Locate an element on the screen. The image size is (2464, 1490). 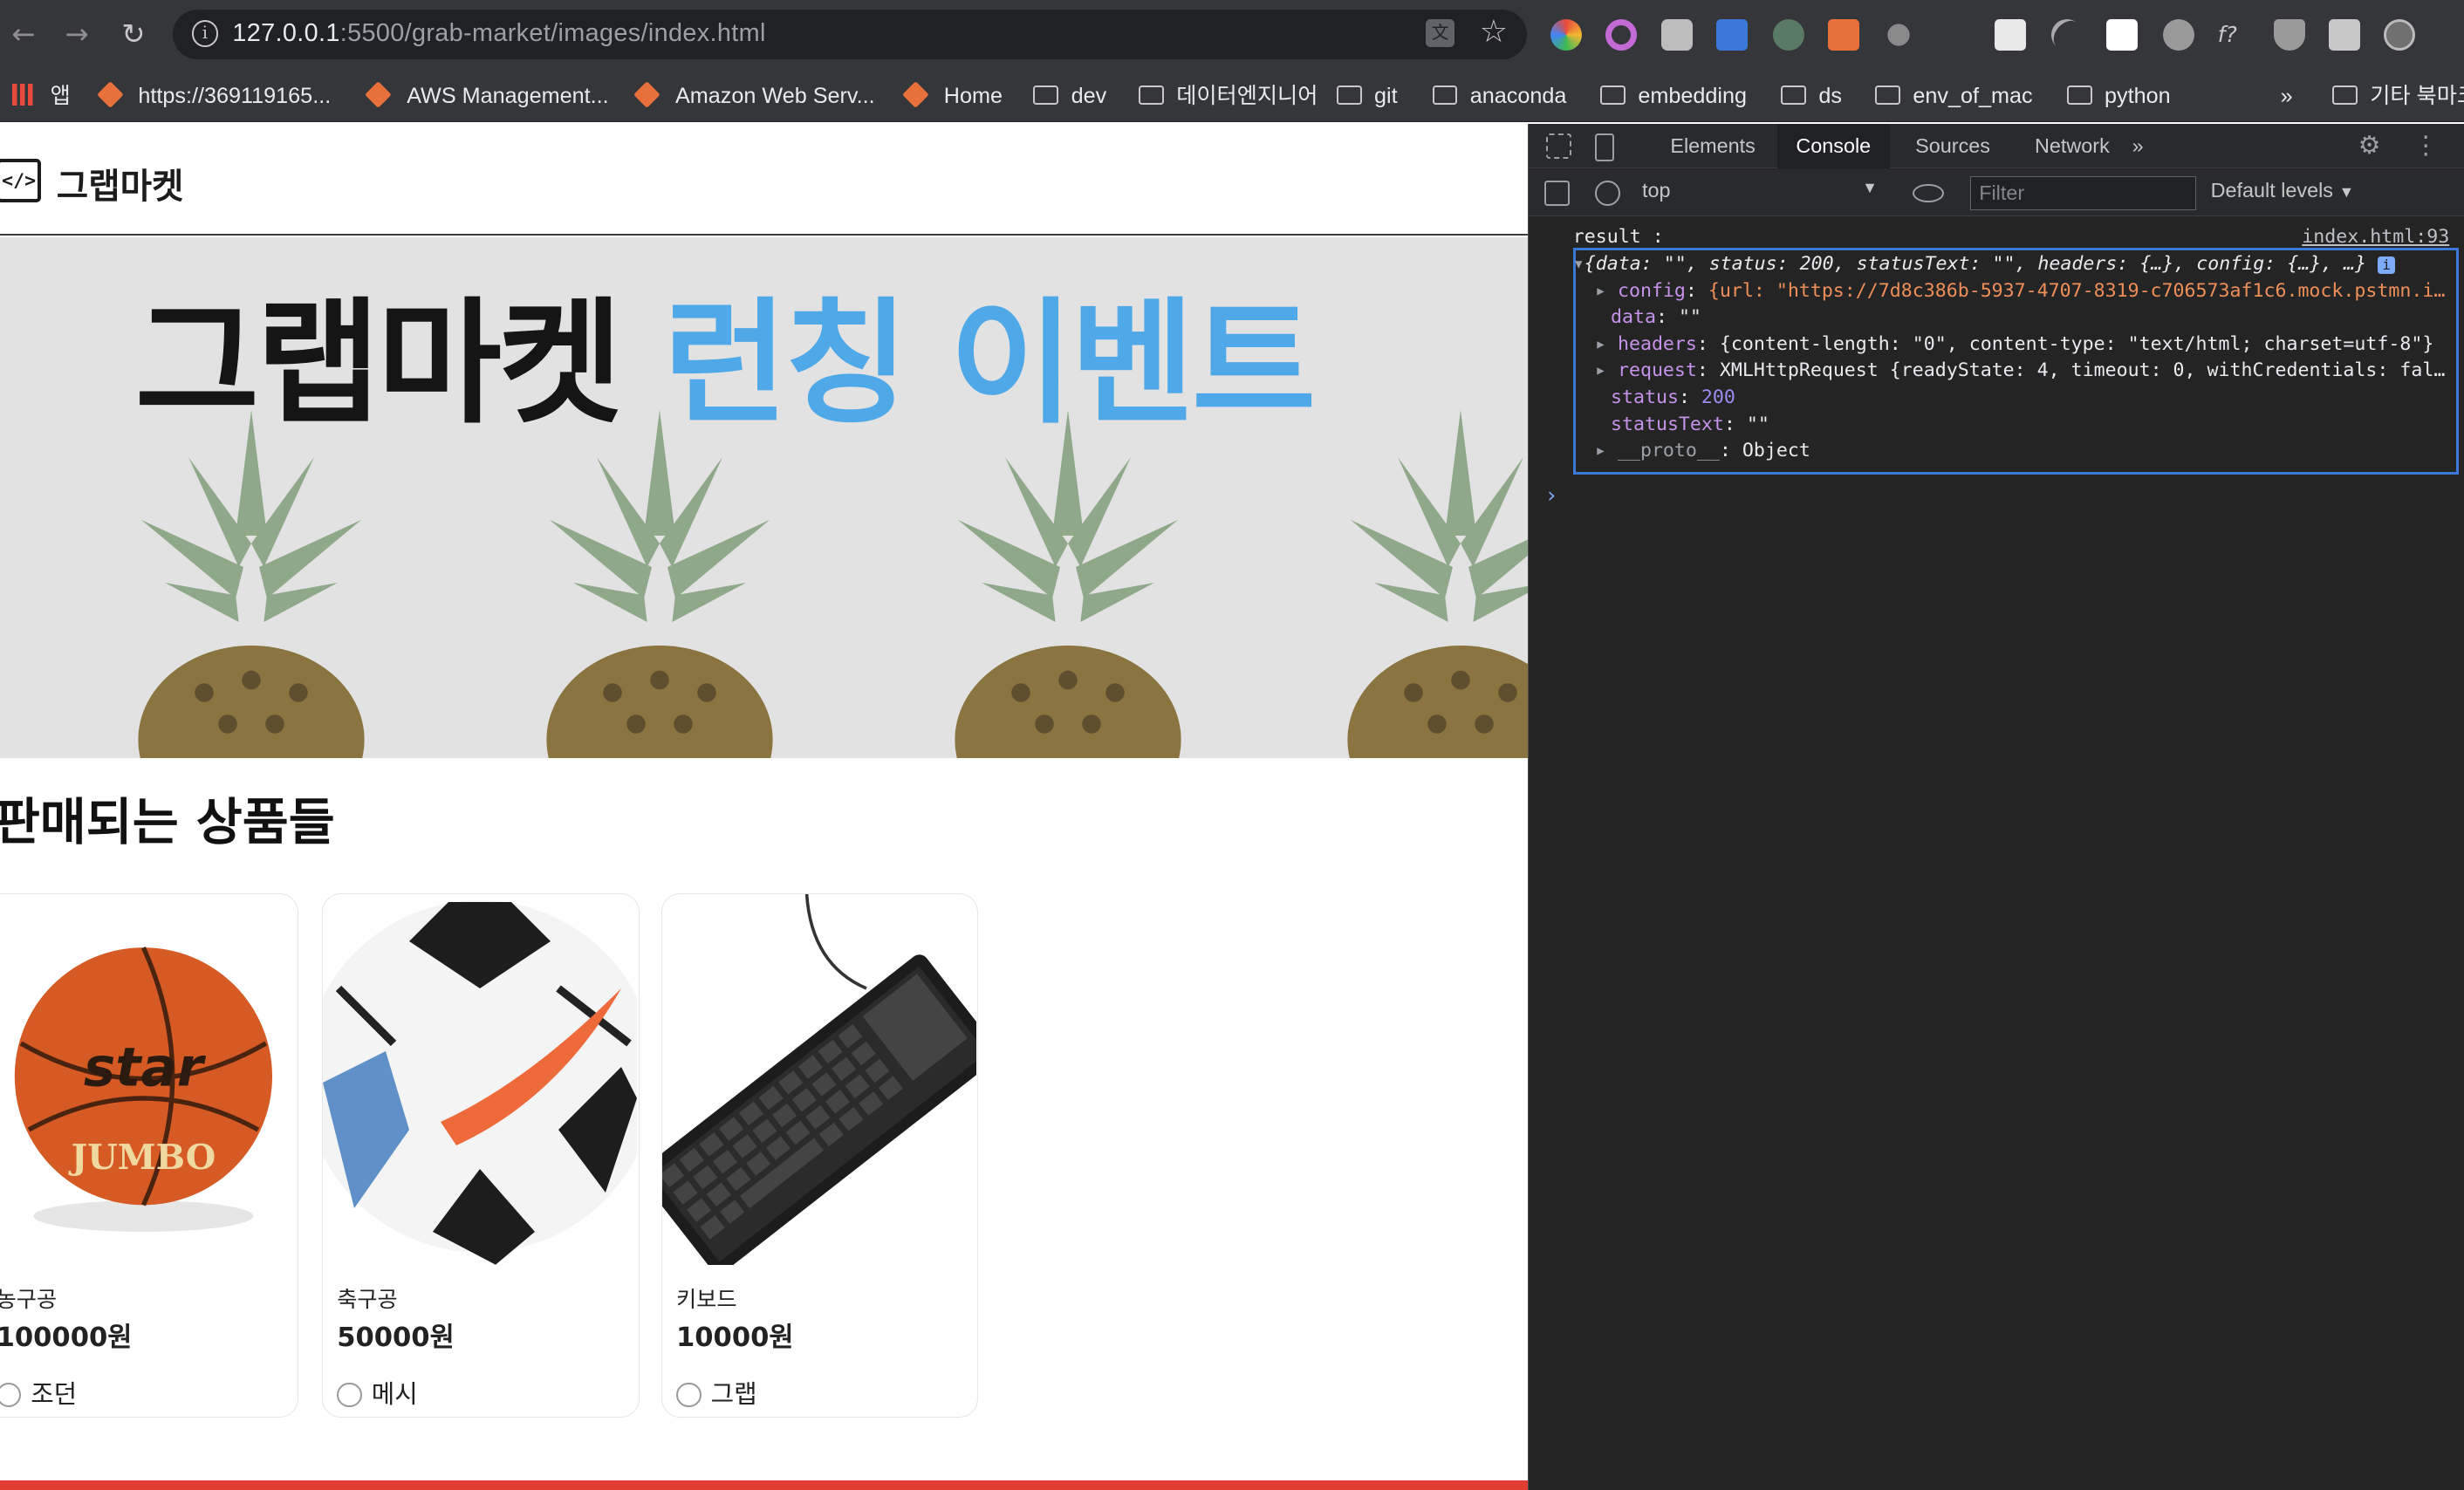
extension-s-icon is located at coordinates (2010, 34).